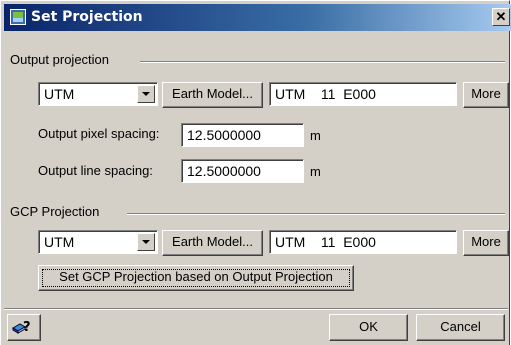 The width and height of the screenshot is (511, 345). I want to click on gcp-projection-string: UTM 11 E000, so click(325, 242).